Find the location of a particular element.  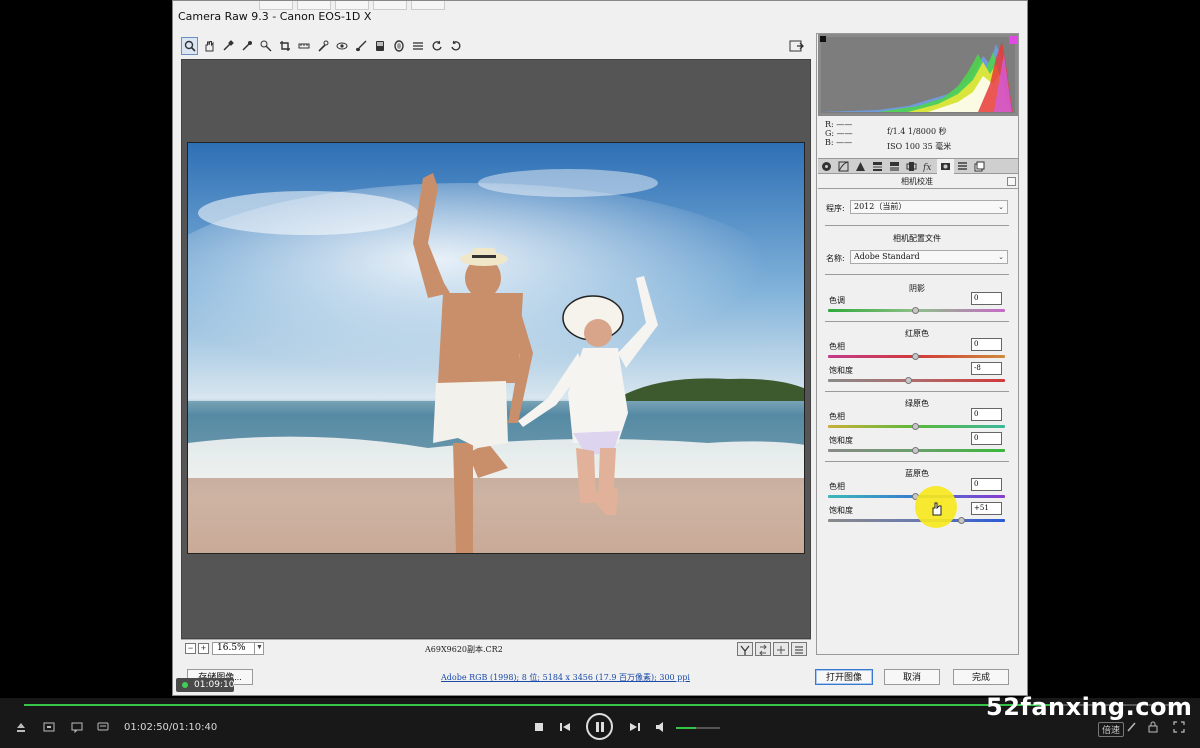

panel-tabs: fx is located at coordinates (918, 166).